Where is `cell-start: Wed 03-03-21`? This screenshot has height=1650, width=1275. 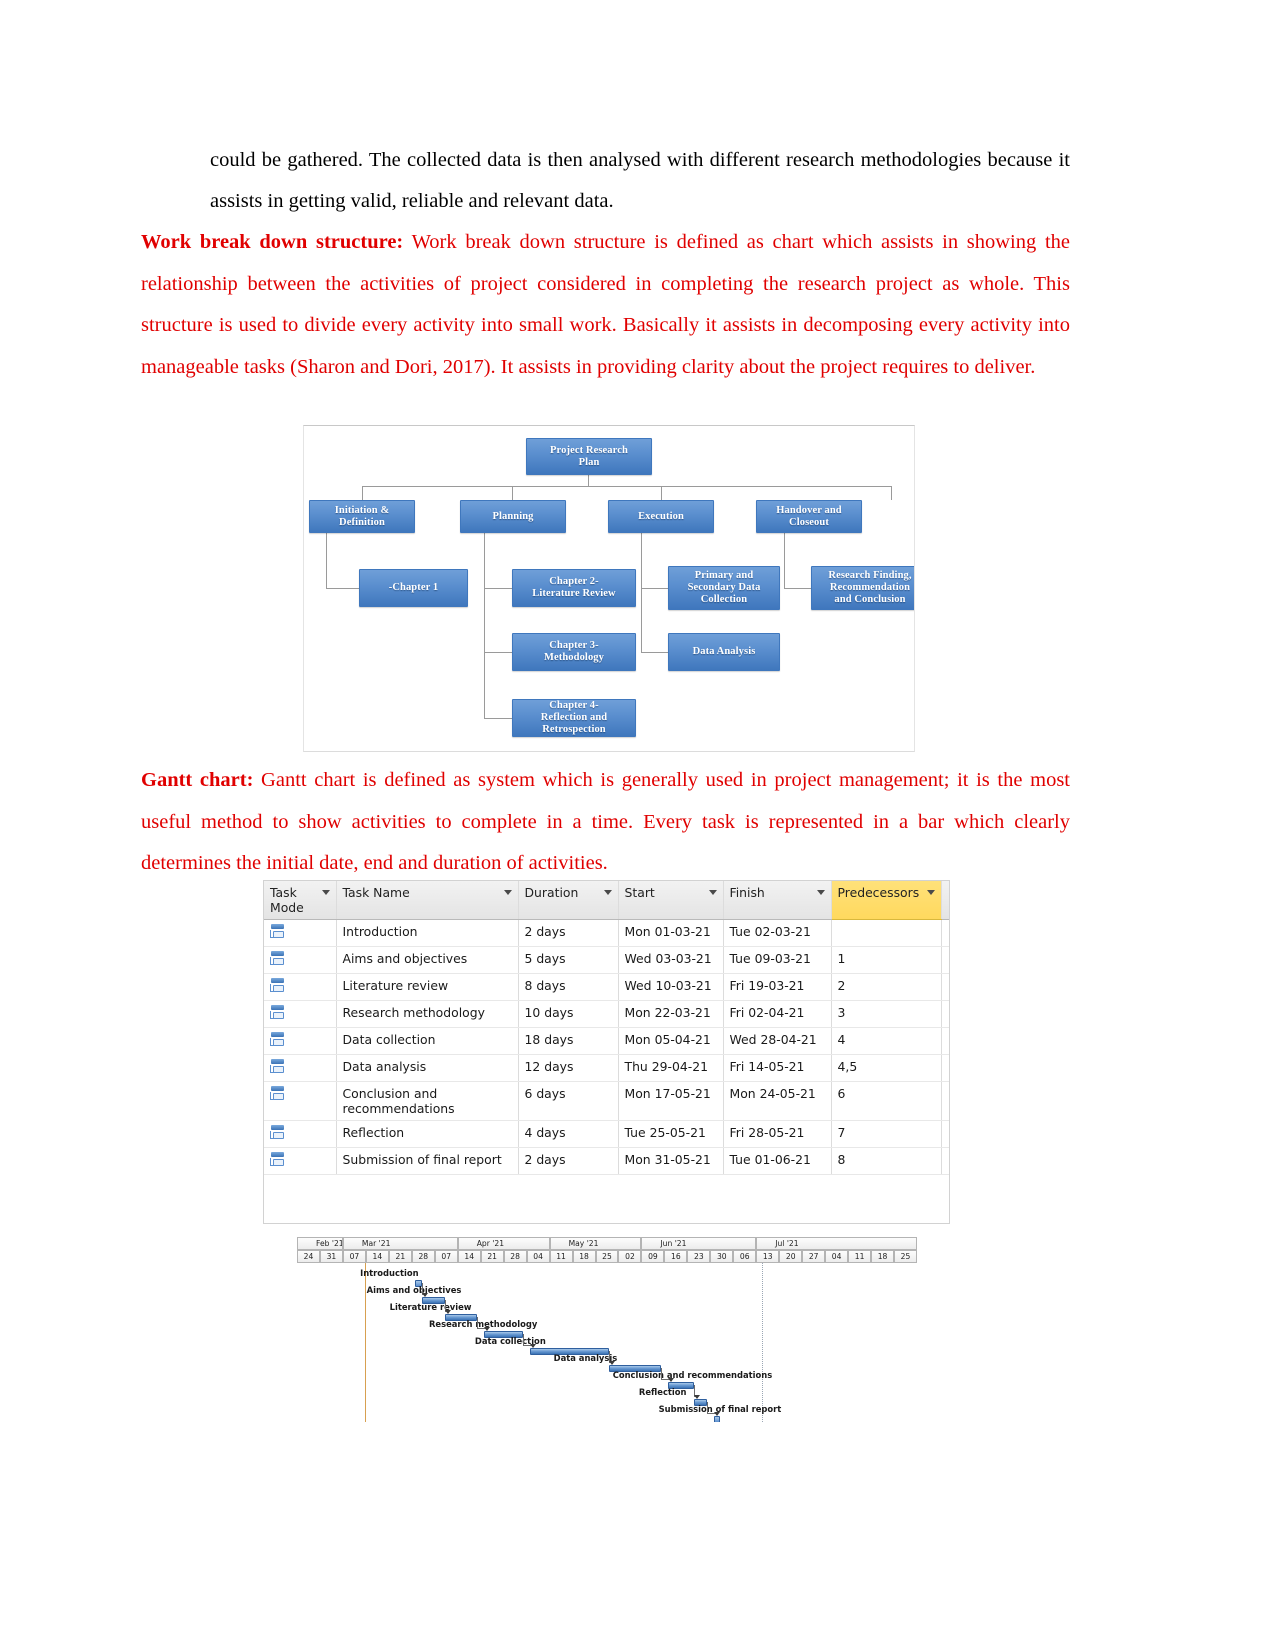
cell-start: Wed 03-03-21 is located at coordinates (671, 960).